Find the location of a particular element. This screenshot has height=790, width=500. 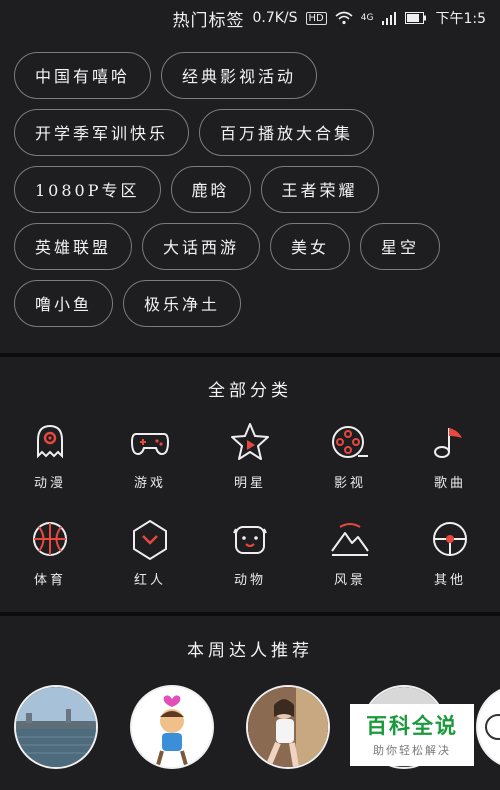

watermark-logo: 百科全说 助你轻松解决 is located at coordinates (412, 735).